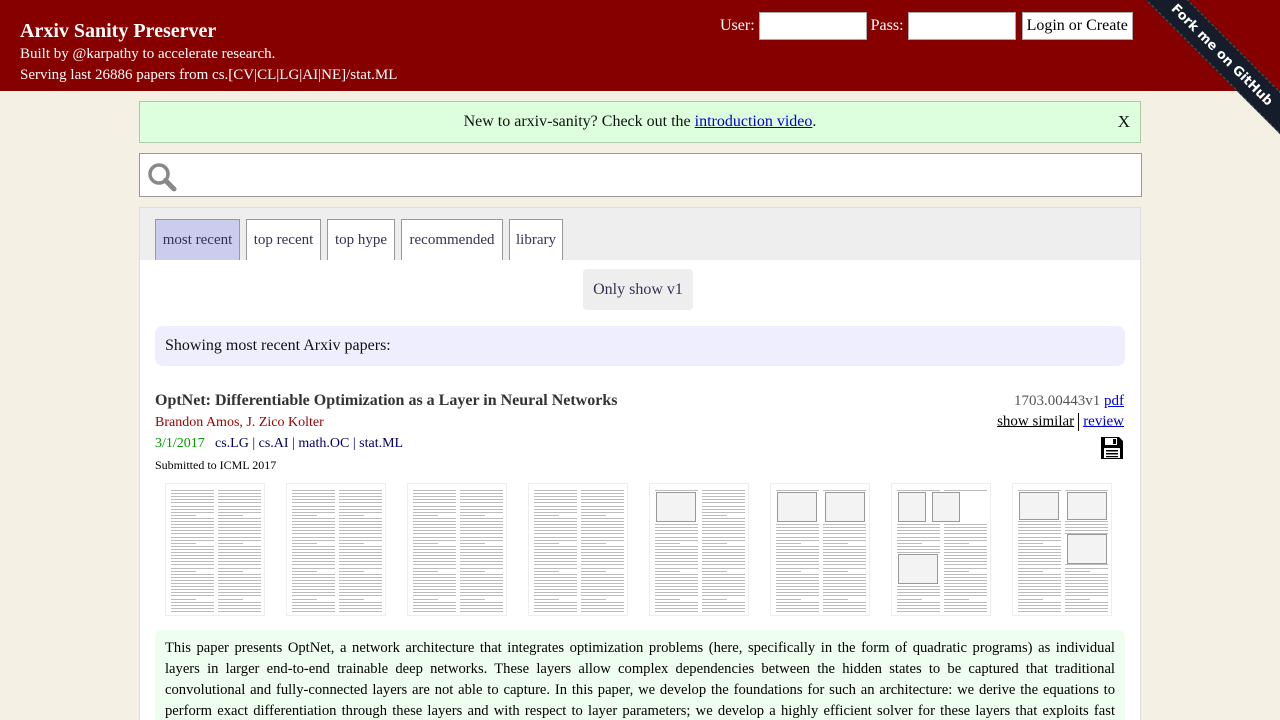 The image size is (1280, 720). Describe the element at coordinates (274, 443) in the screenshot. I see `category-link: cs.AI` at that location.